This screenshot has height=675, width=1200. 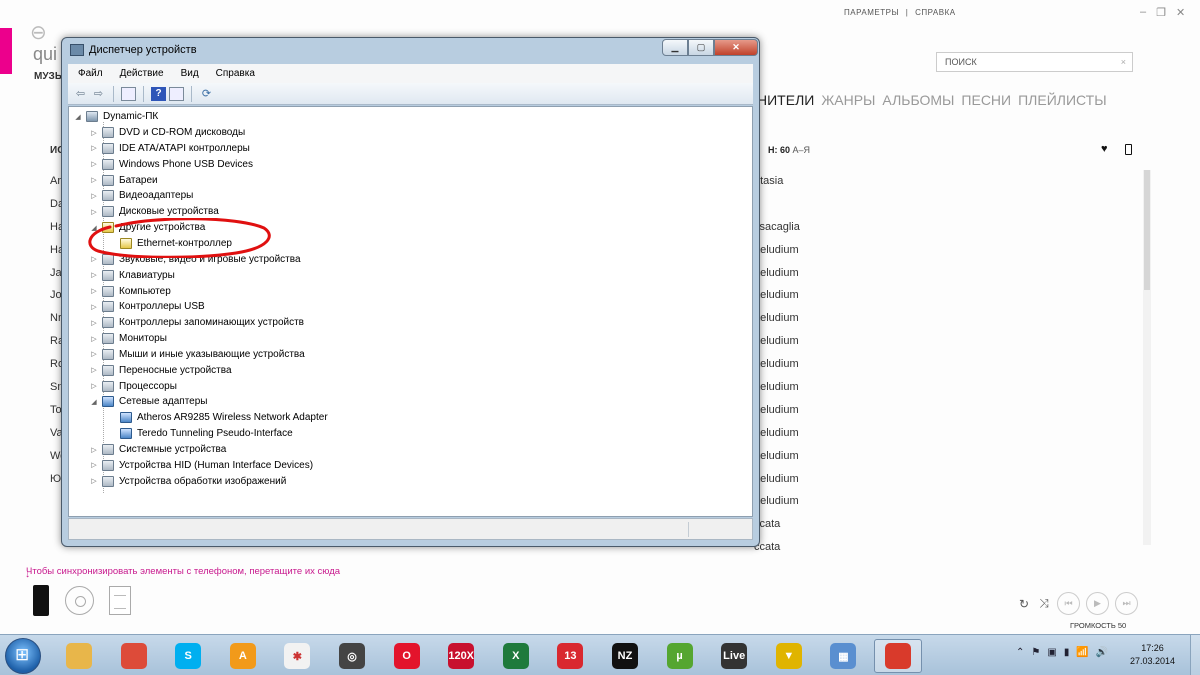 What do you see at coordinates (1068, 603) in the screenshot?
I see `previous-icon: ⏮` at bounding box center [1068, 603].